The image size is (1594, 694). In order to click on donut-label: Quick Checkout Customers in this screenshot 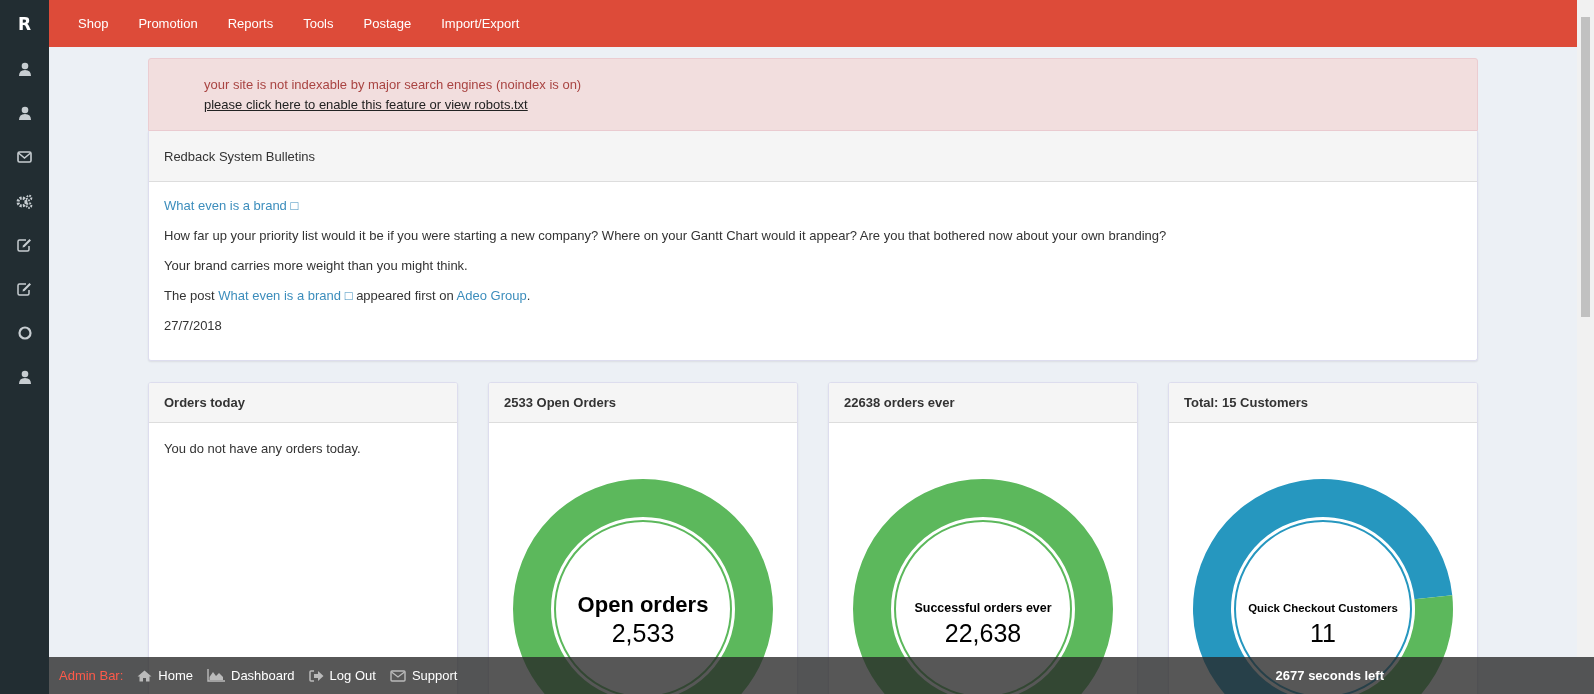, I will do `click(1323, 608)`.